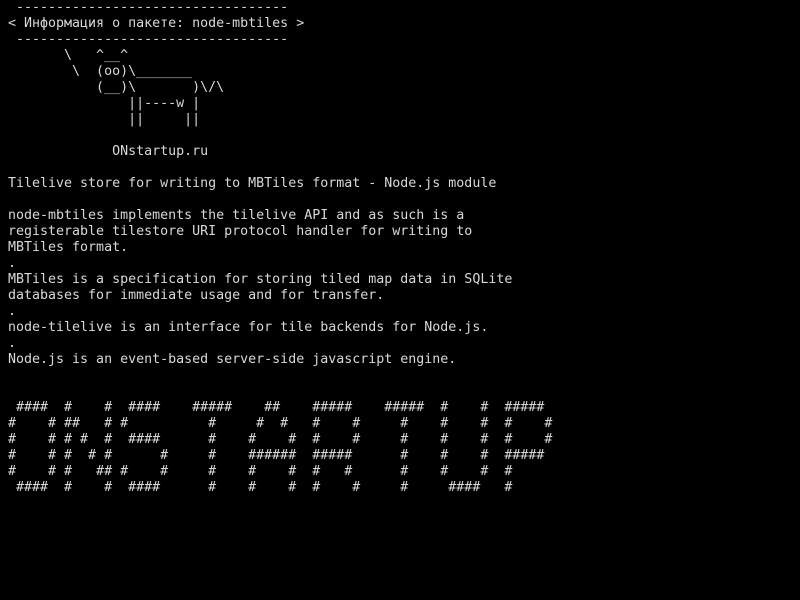  Describe the element at coordinates (280, 423) in the screenshot. I see `banner-art-line: # # ## # # # # # # # # # # # #` at that location.